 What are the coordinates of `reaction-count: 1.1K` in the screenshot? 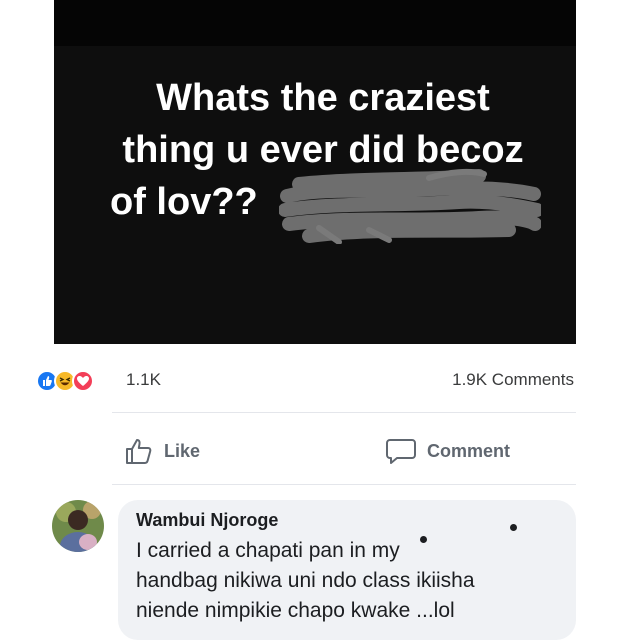 It's located at (143, 380).